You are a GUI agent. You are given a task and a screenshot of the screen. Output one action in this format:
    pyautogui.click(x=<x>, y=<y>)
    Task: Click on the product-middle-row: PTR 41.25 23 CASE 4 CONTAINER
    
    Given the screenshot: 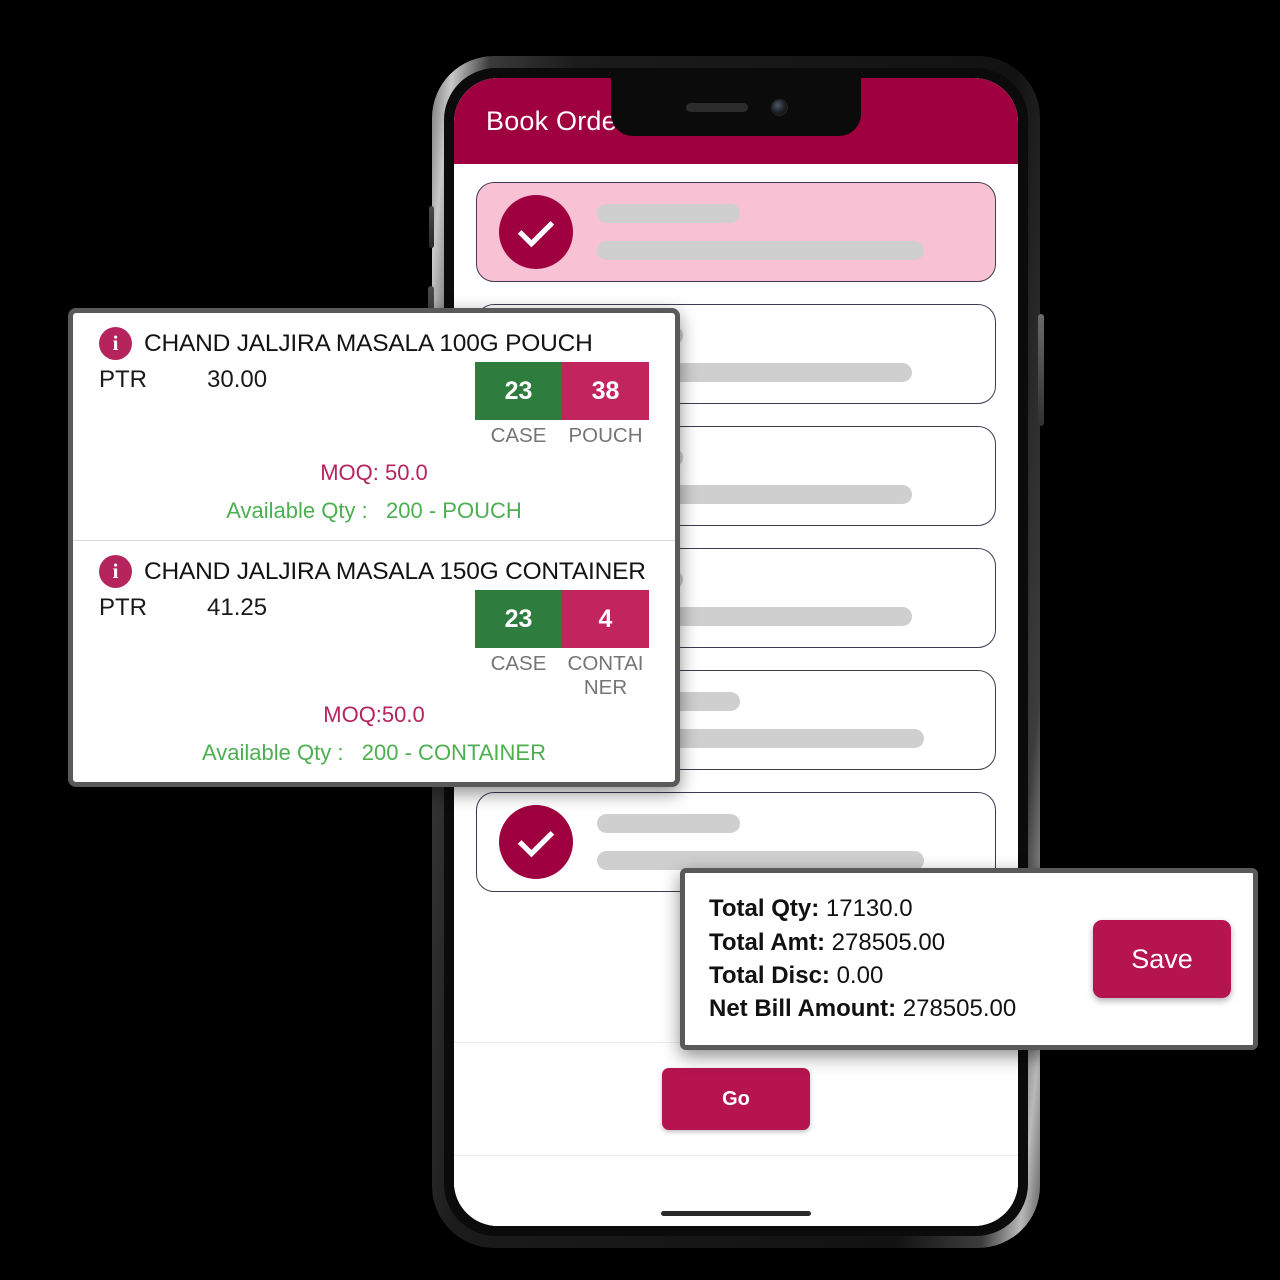 What is the action you would take?
    pyautogui.click(x=374, y=645)
    